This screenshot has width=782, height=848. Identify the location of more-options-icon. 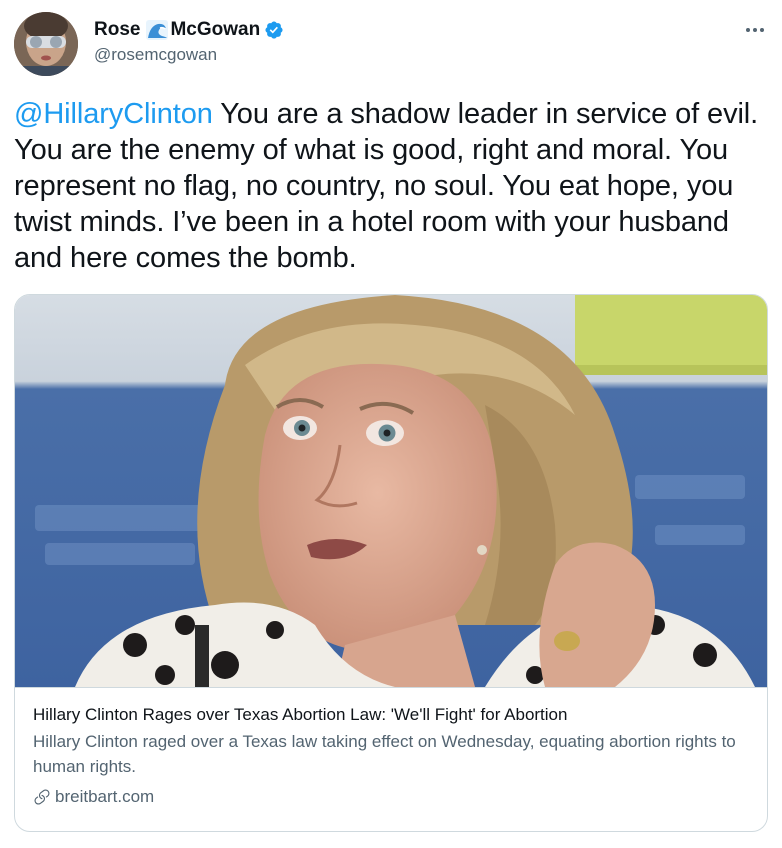
(755, 30).